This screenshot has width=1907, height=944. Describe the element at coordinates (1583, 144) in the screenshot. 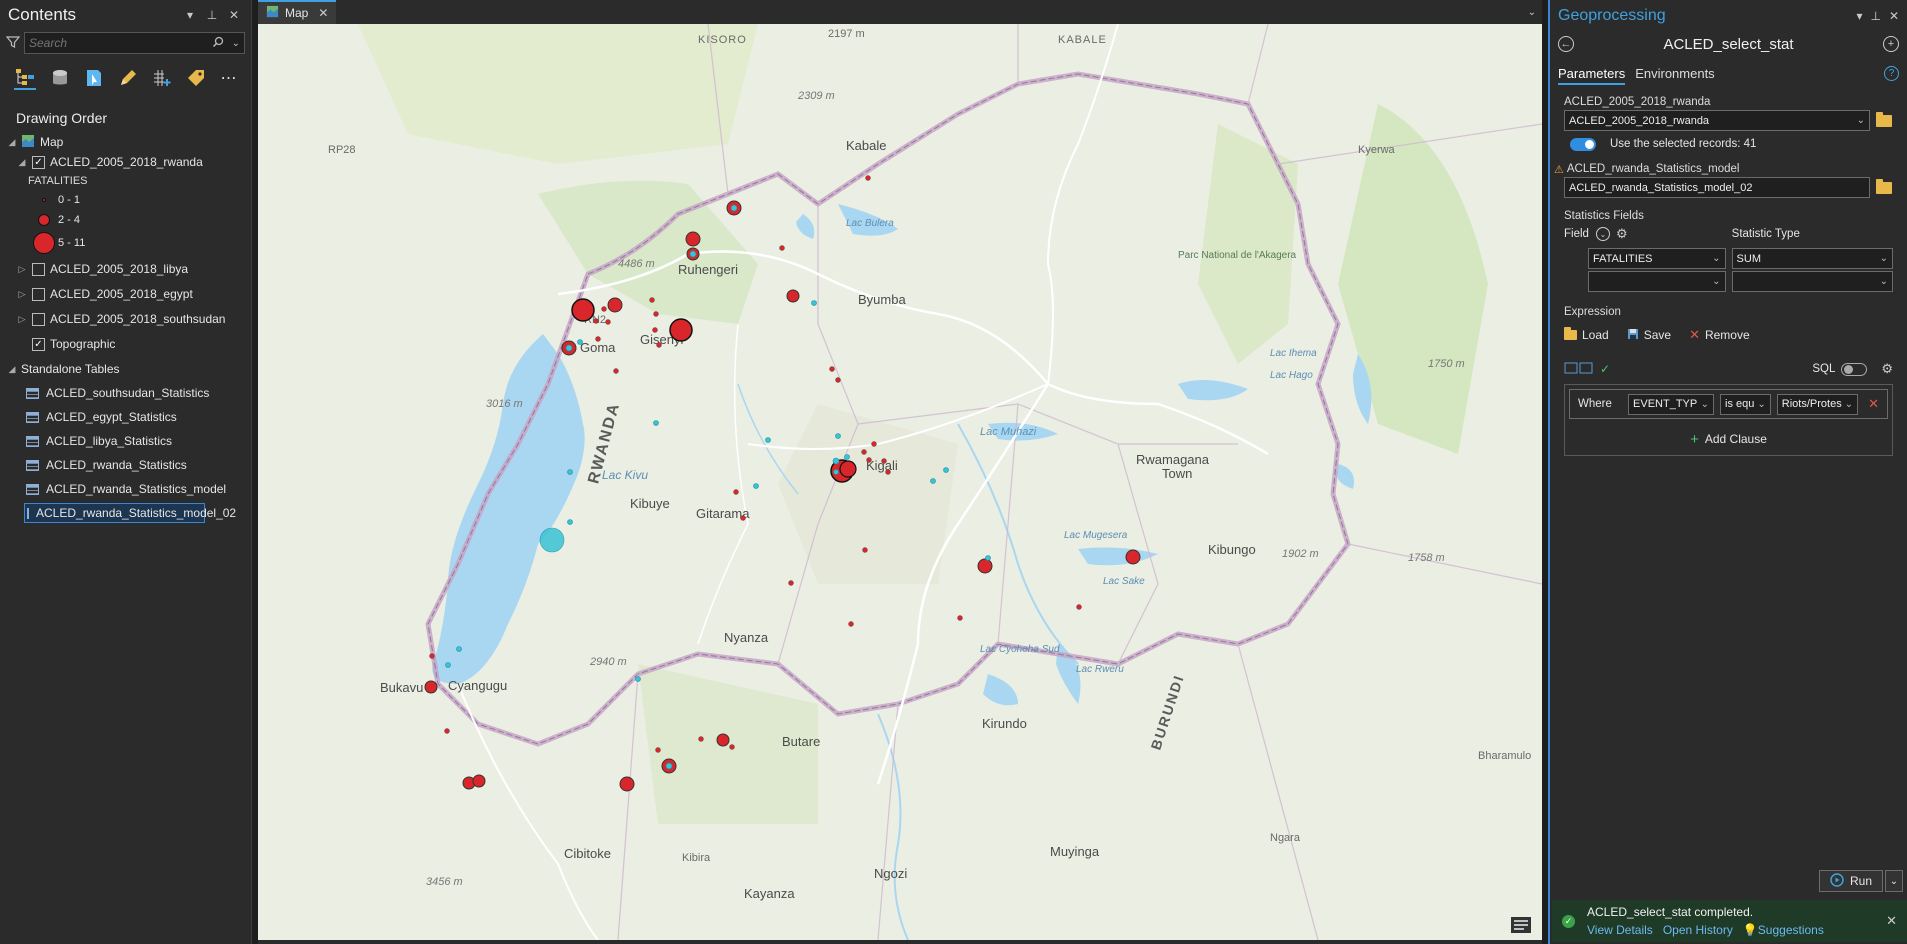

I see `use-selected-toggle` at that location.